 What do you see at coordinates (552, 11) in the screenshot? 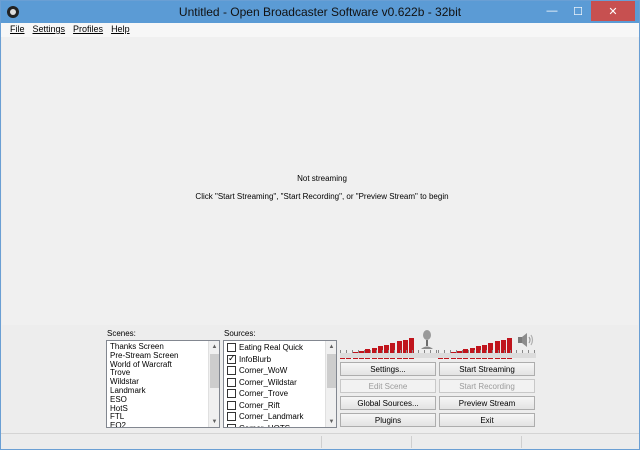
I see `minimize-button: —` at bounding box center [552, 11].